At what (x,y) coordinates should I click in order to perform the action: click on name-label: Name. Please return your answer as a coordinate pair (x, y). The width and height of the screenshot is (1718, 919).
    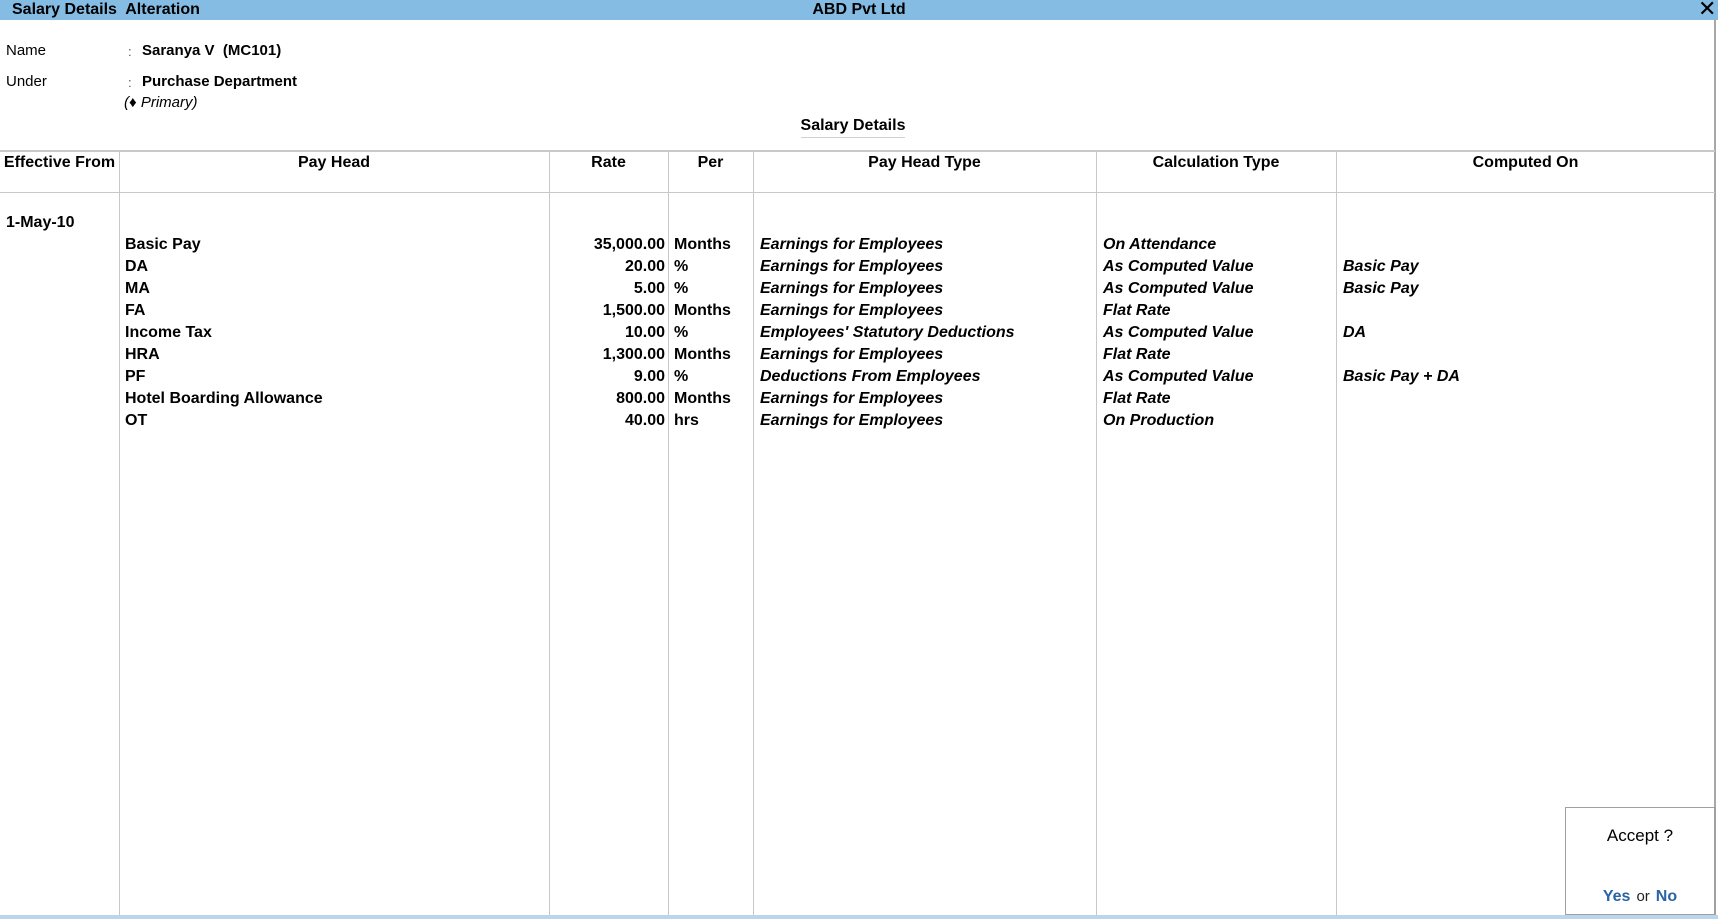
    Looking at the image, I should click on (26, 50).